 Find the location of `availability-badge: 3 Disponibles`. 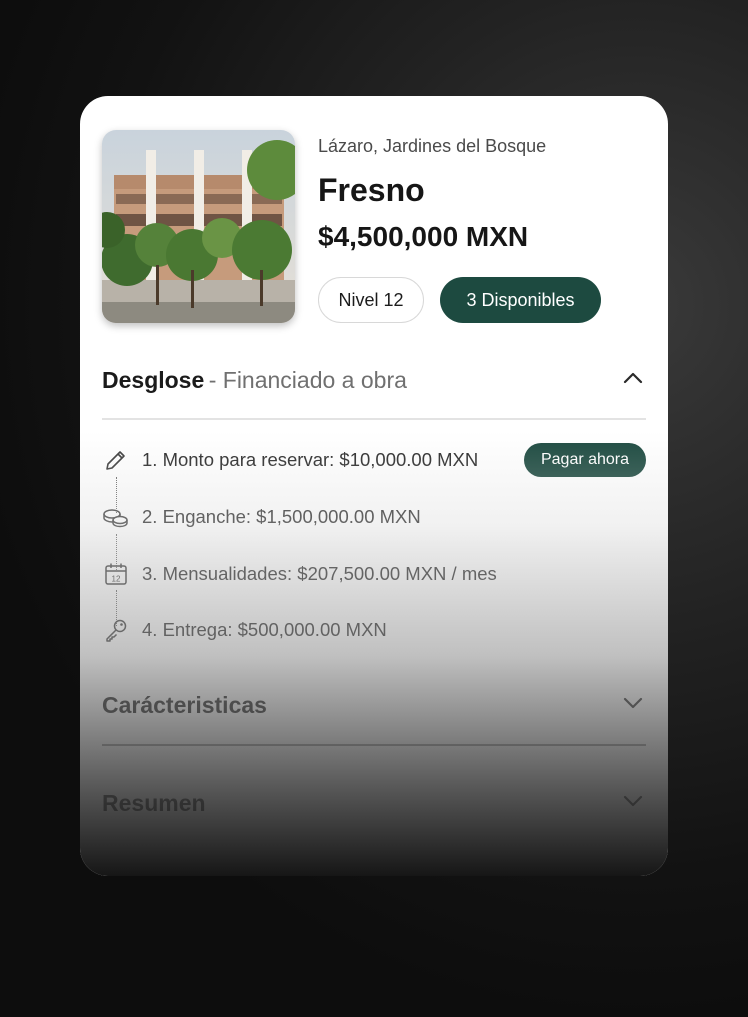

availability-badge: 3 Disponibles is located at coordinates (520, 300).